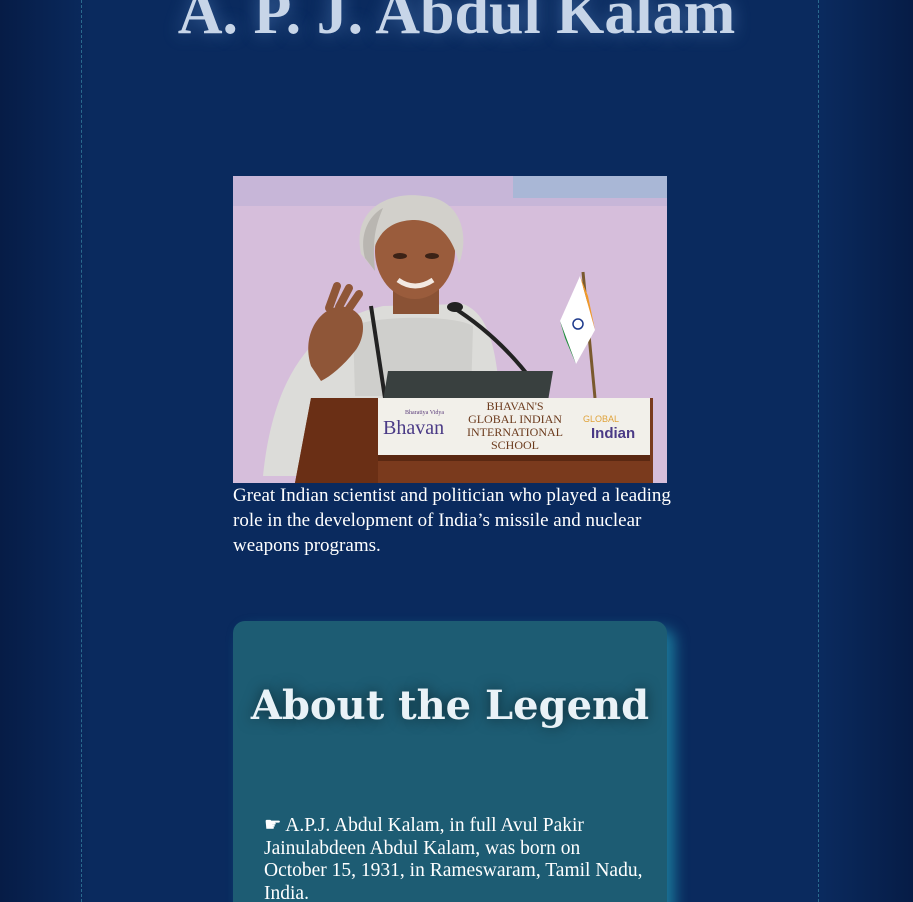  I want to click on podium-line-4: SCHOOL, so click(515, 445).